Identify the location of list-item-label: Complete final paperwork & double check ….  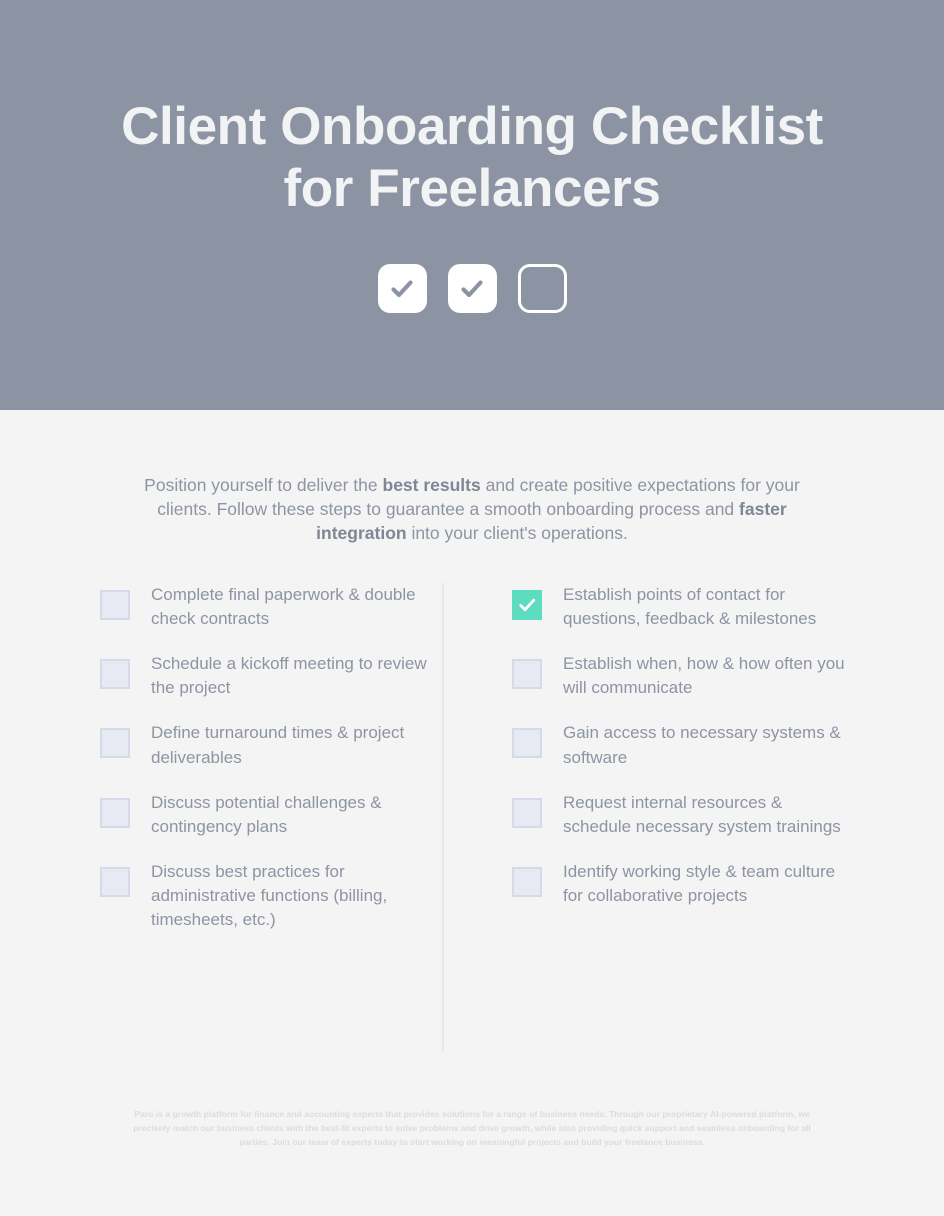
(283, 606).